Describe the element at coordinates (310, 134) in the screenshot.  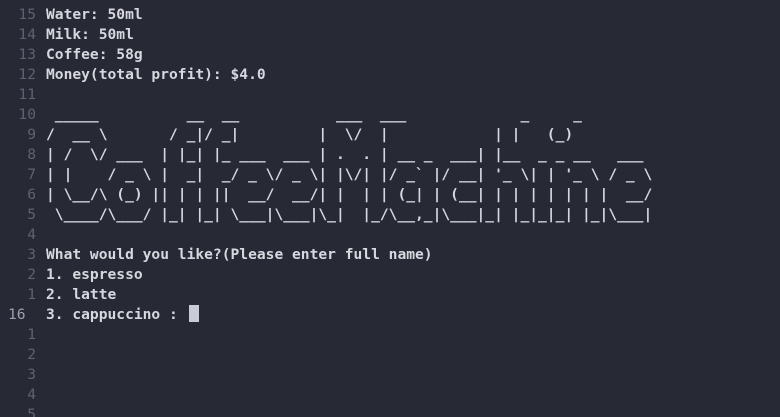
I see `ascii-art-line: / __ \ / _|/ _| | \/ | | | (_)` at that location.